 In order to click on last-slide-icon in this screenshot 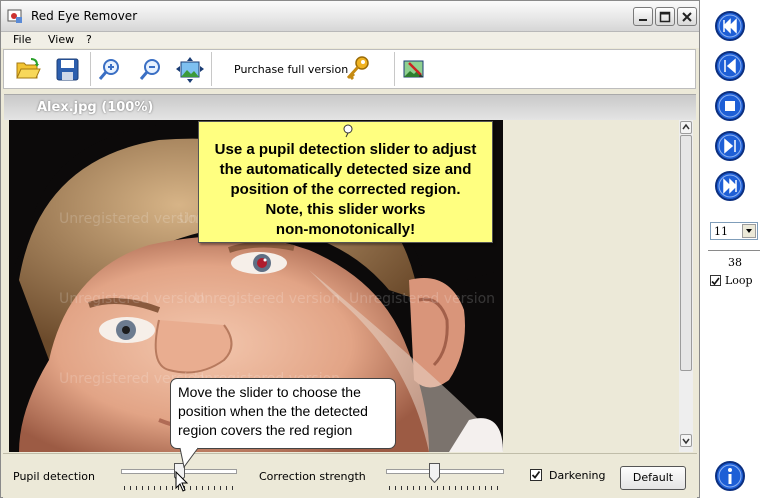, I will do `click(730, 186)`.